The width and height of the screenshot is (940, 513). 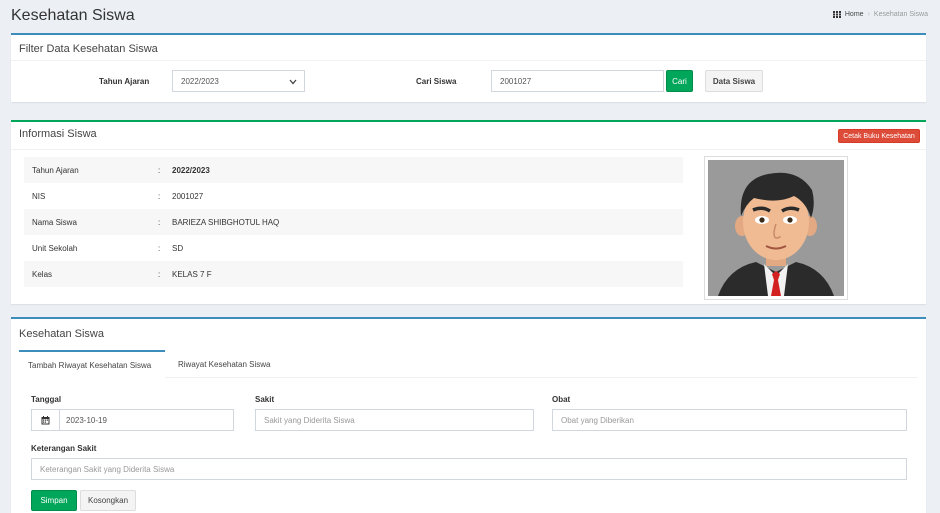 What do you see at coordinates (577, 81) in the screenshot?
I see `search-input: 2001027` at bounding box center [577, 81].